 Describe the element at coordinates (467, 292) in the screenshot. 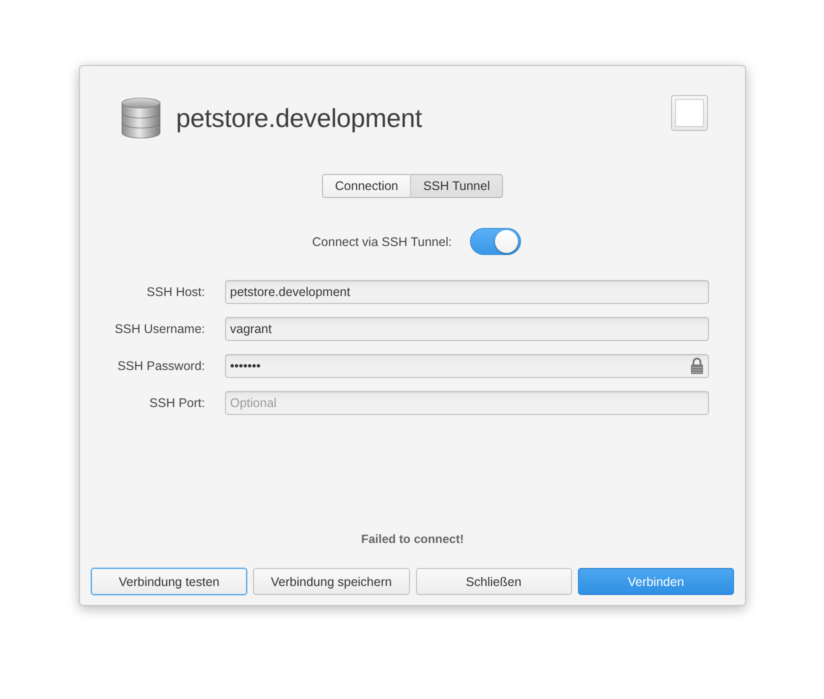

I see `text-field: petstore.development` at that location.